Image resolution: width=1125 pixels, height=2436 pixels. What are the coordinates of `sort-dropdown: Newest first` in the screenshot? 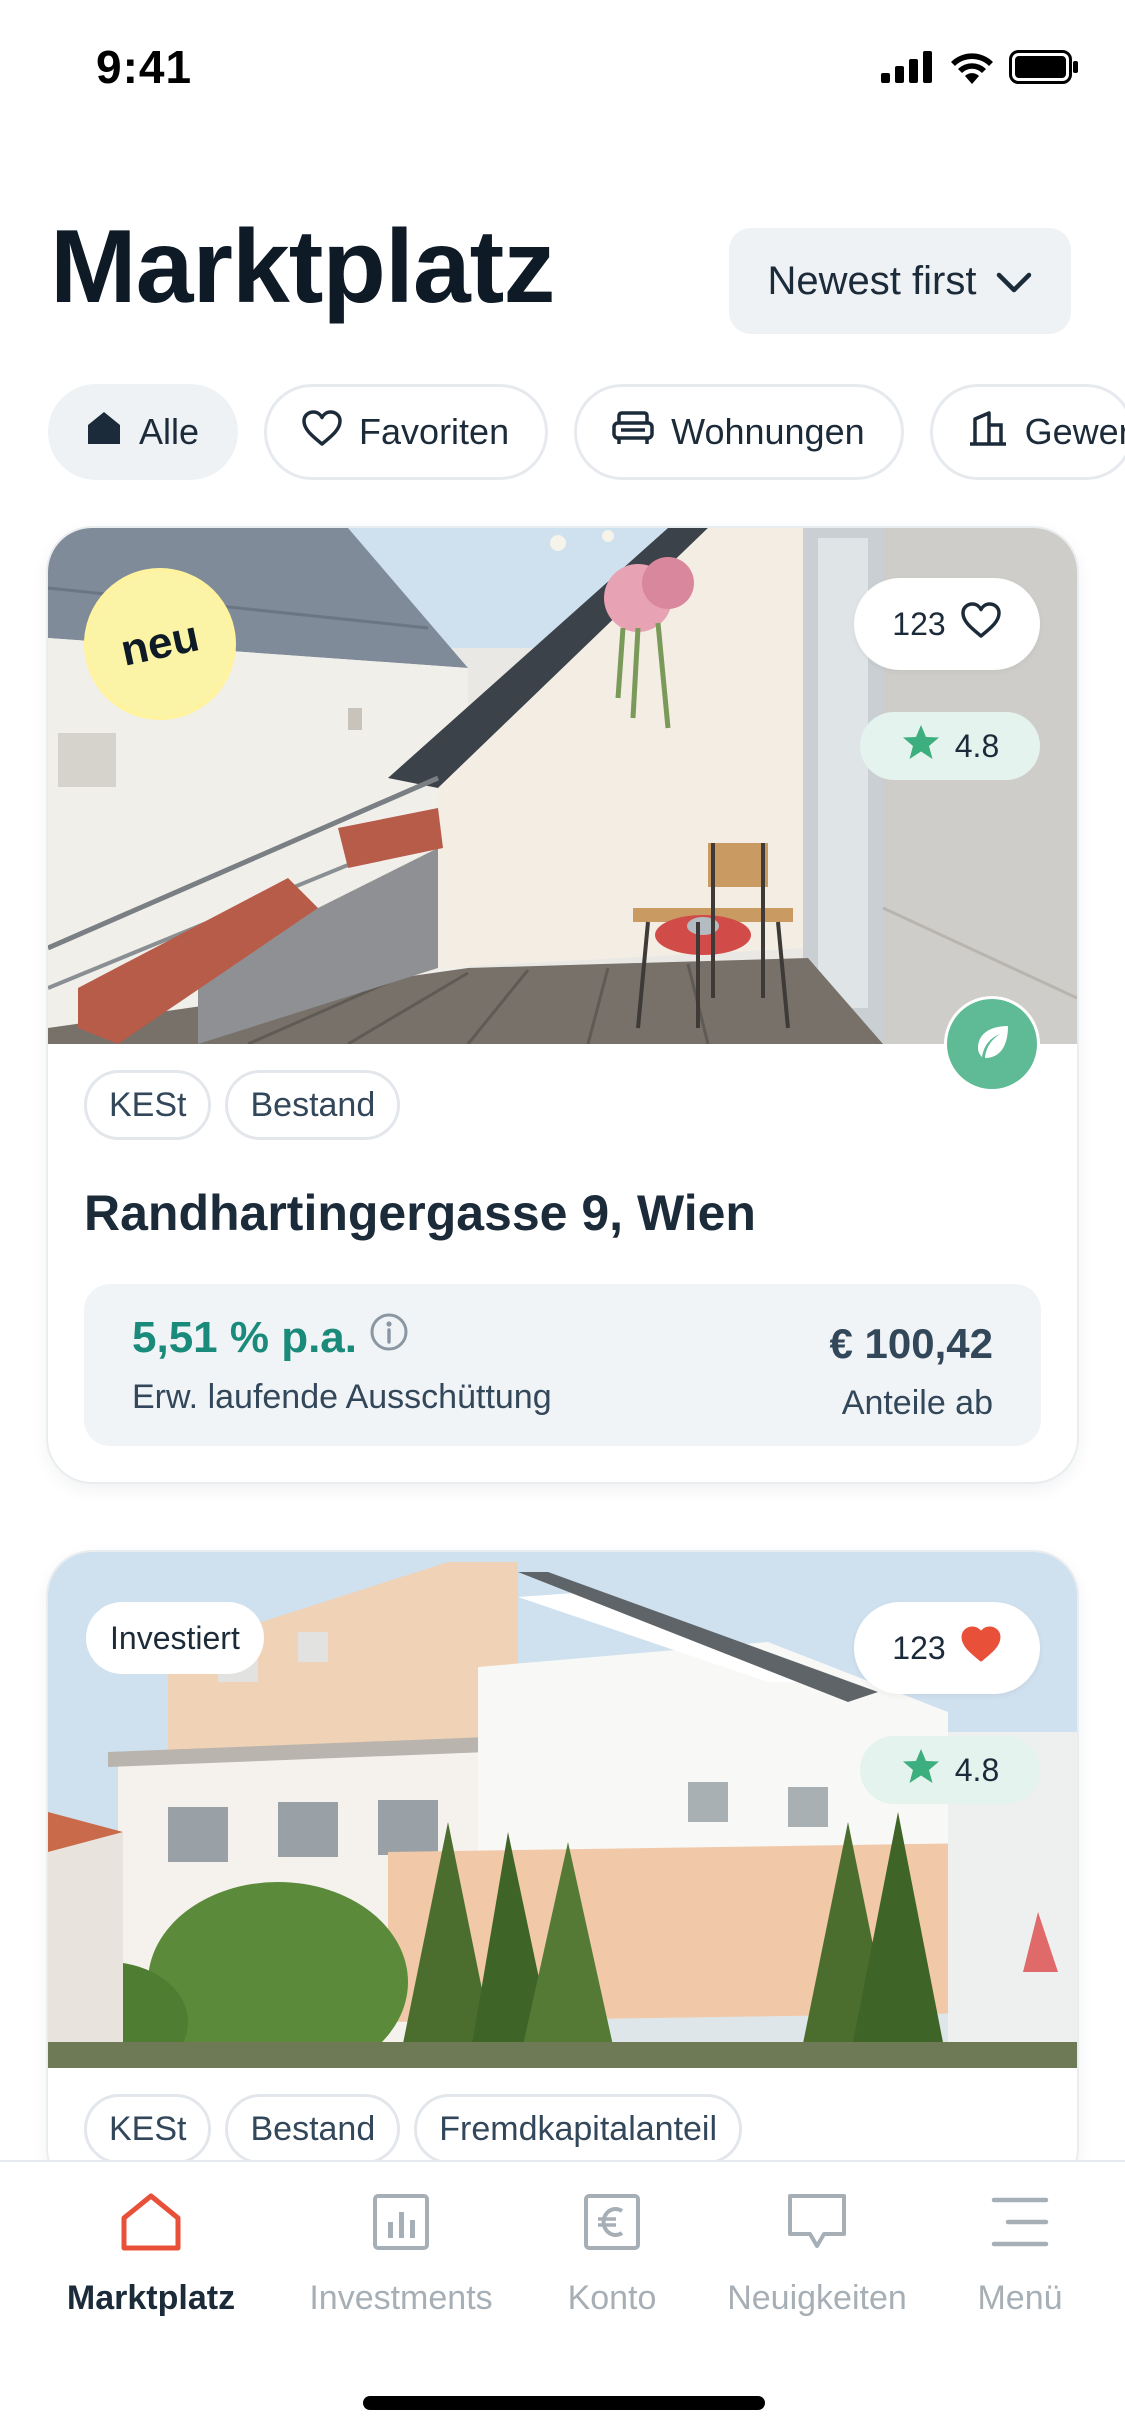 It's located at (900, 281).